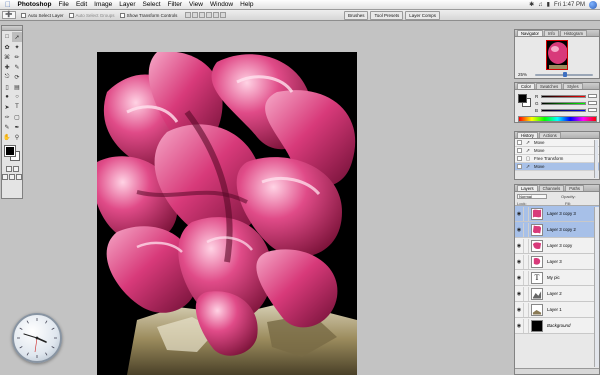  I want to click on green-slider-row: G, so click(566, 103).